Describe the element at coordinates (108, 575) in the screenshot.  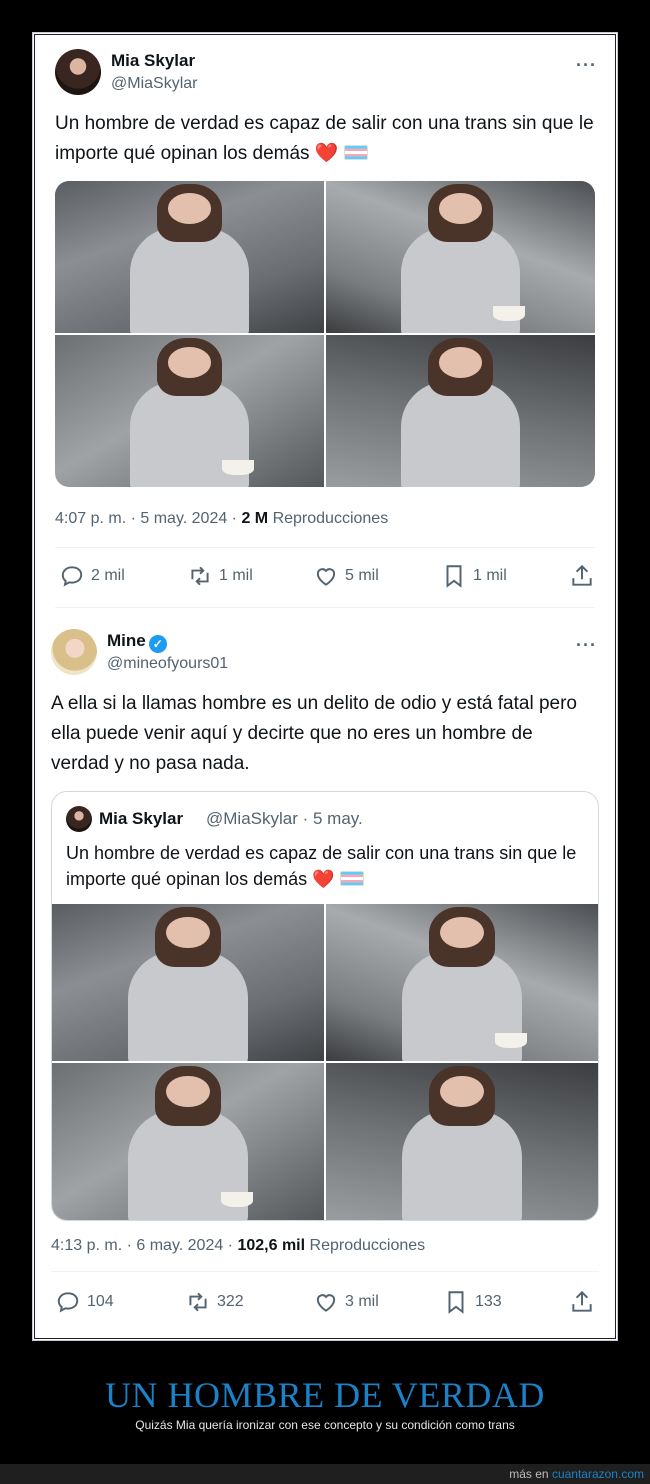
I see `reply-count: 2 mil` at that location.